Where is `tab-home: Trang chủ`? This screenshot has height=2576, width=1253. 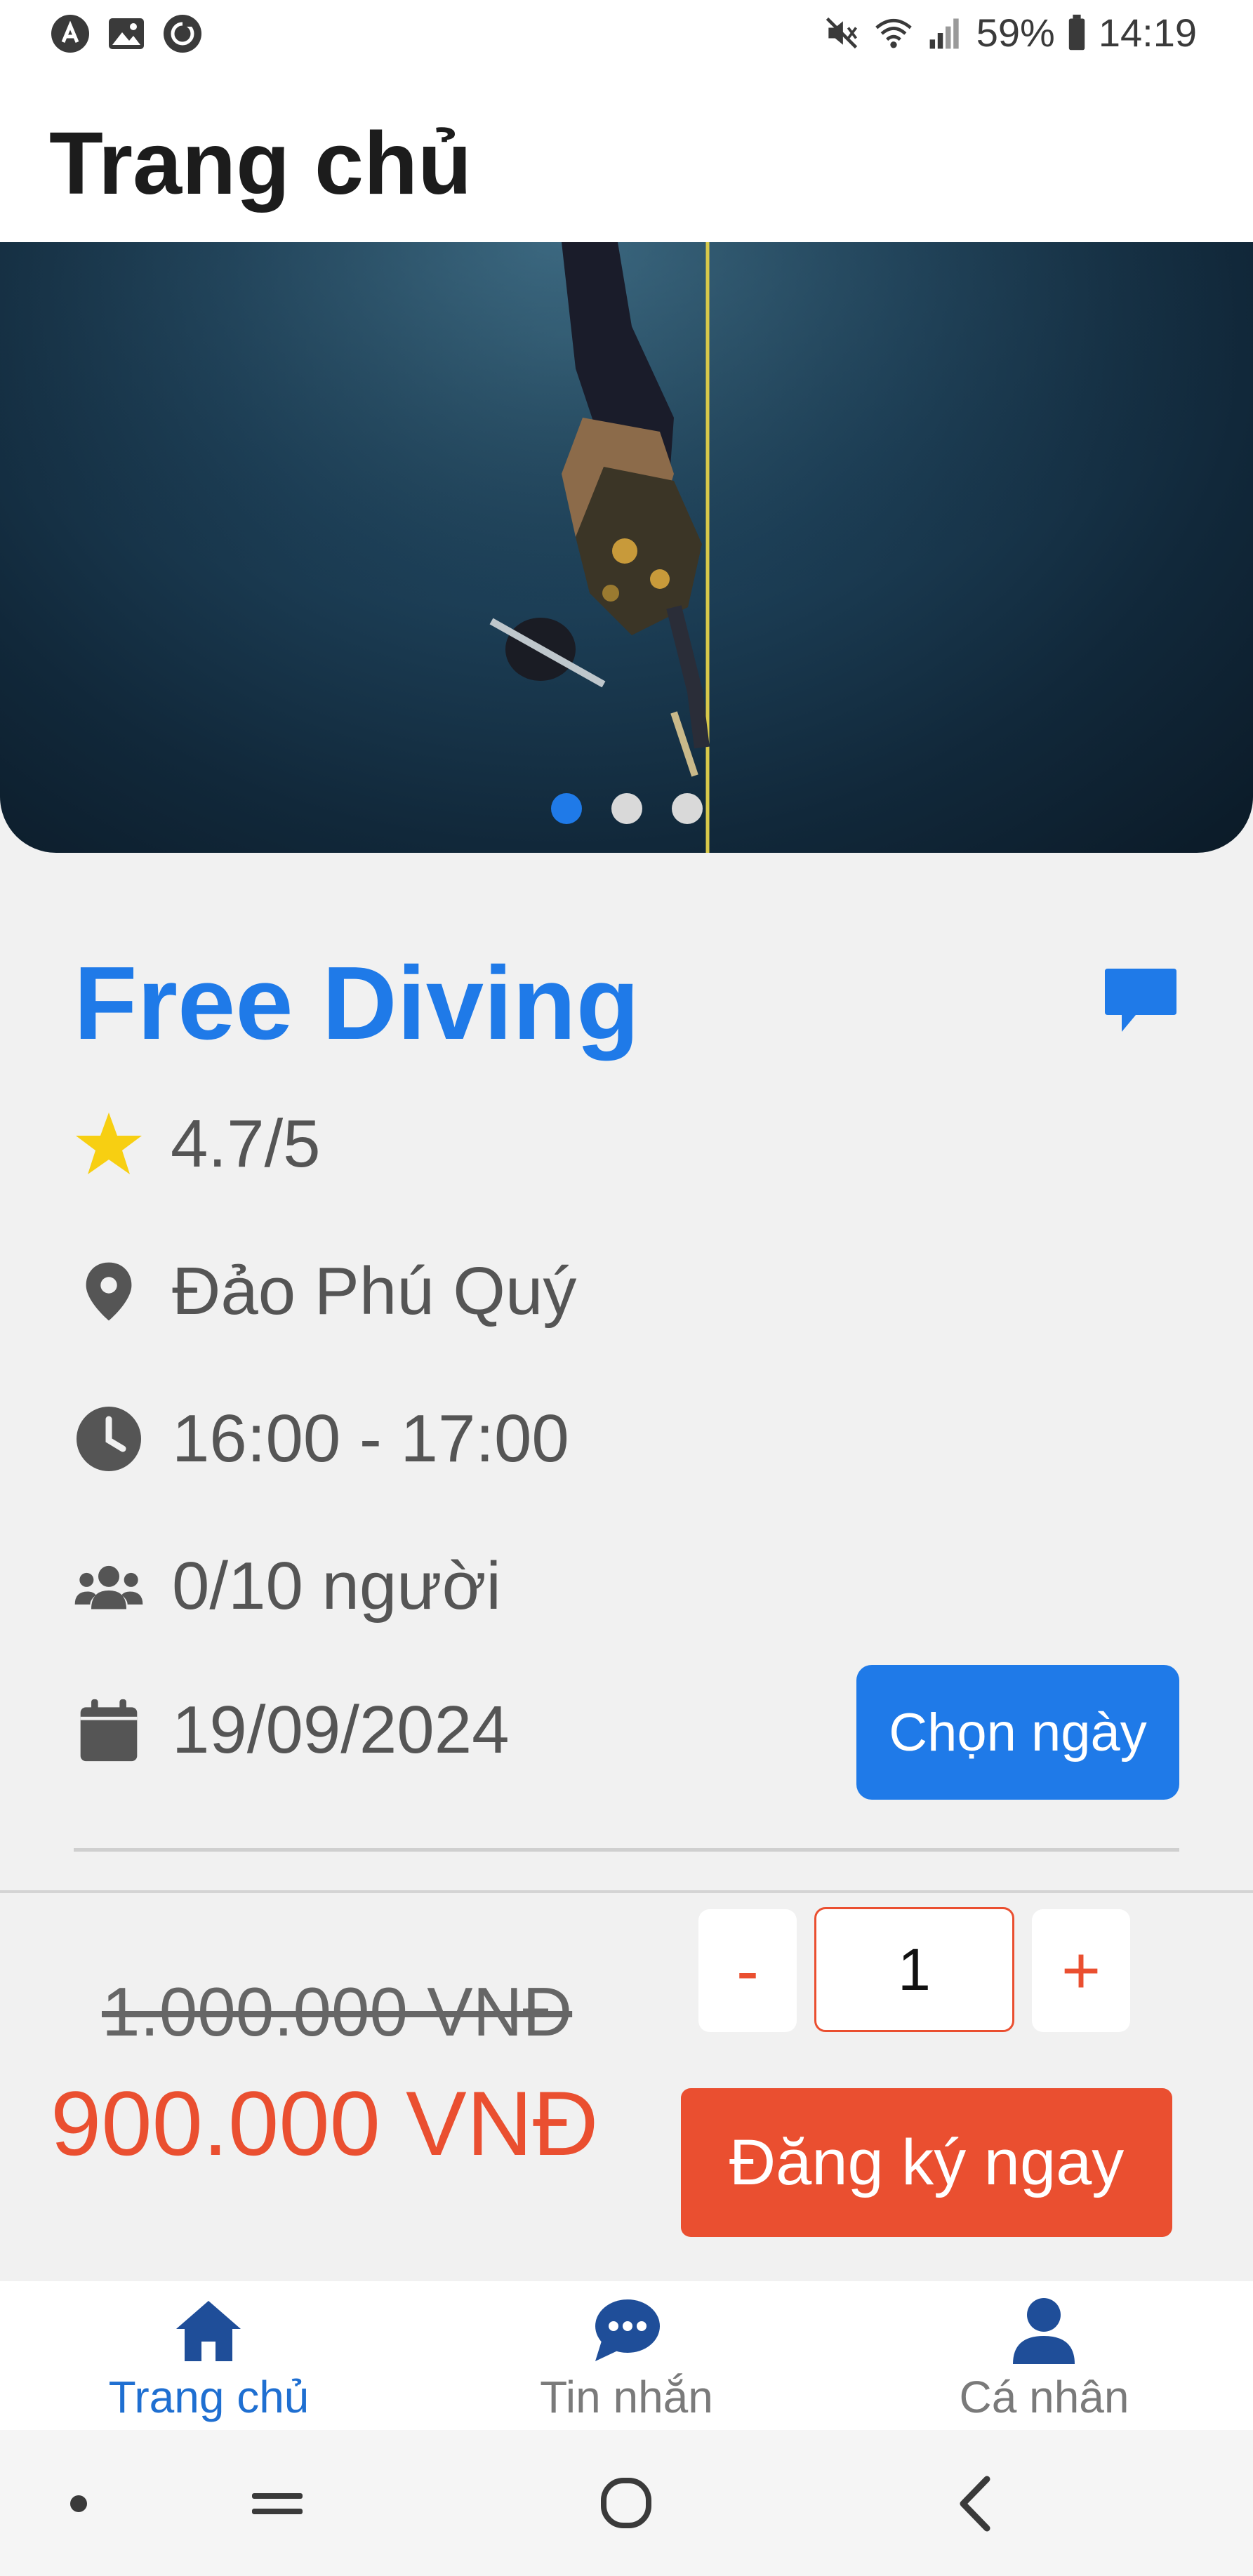 tab-home: Trang chủ is located at coordinates (209, 2356).